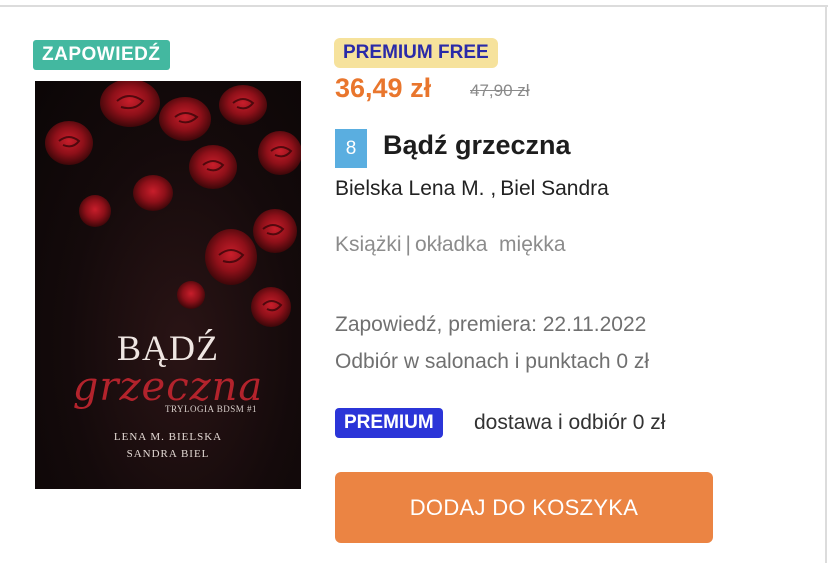  Describe the element at coordinates (570, 422) in the screenshot. I see `premium-delivery-info: dostawa i odbiór 0 zł` at that location.